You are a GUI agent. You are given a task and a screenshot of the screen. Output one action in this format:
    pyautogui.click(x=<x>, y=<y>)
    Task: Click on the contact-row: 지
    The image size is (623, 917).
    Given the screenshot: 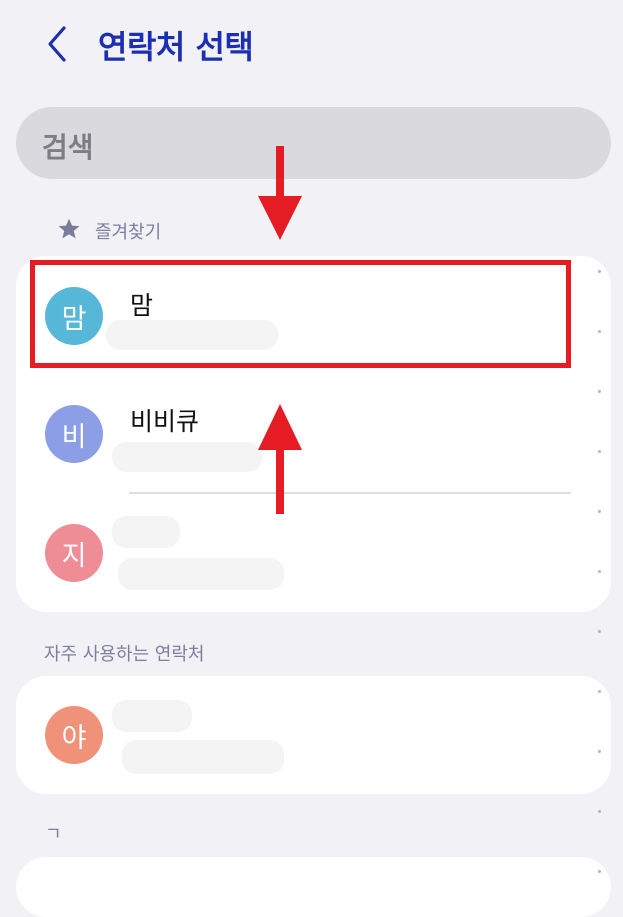 What is the action you would take?
    pyautogui.click(x=313, y=553)
    